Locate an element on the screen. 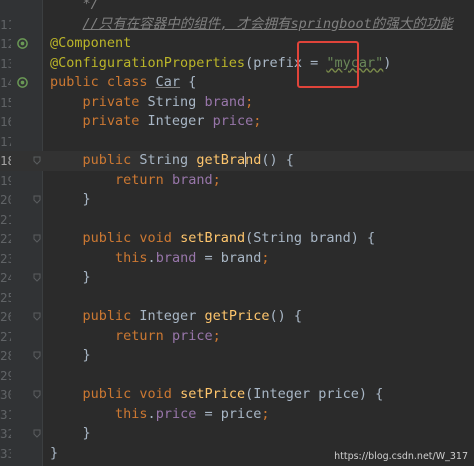 This screenshot has height=466, width=474. code-token: . is located at coordinates (151, 413).